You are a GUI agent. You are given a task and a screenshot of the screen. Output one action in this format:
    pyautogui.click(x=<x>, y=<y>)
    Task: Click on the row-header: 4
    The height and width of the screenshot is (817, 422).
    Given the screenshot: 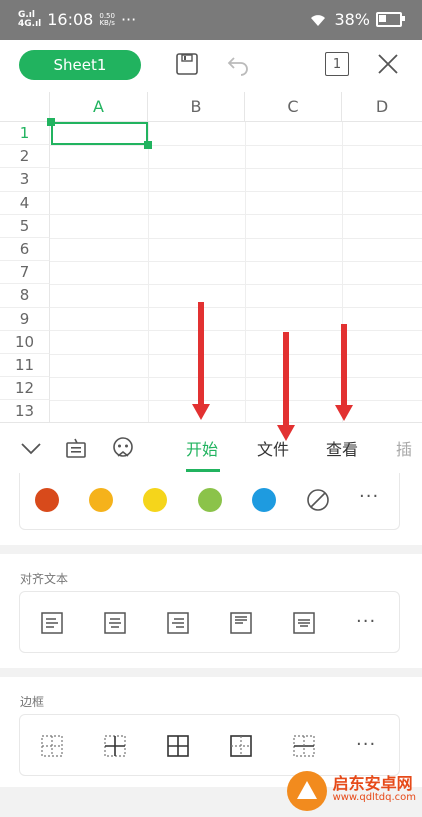 What is the action you would take?
    pyautogui.click(x=25, y=203)
    